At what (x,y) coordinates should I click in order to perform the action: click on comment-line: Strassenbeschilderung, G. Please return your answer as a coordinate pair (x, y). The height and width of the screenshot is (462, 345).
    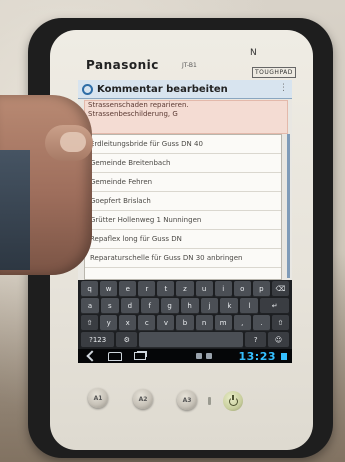
    Looking at the image, I should click on (133, 114).